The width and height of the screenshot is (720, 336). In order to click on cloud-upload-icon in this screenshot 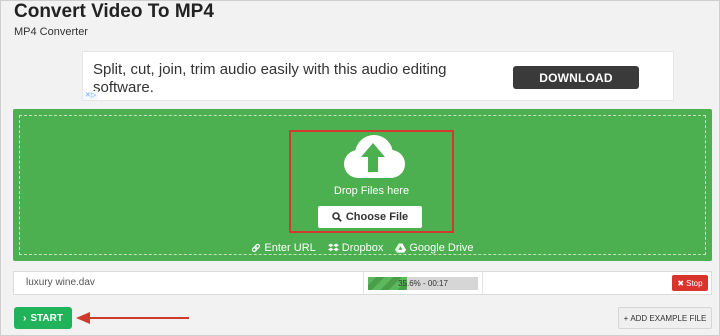, I will do `click(374, 156)`.